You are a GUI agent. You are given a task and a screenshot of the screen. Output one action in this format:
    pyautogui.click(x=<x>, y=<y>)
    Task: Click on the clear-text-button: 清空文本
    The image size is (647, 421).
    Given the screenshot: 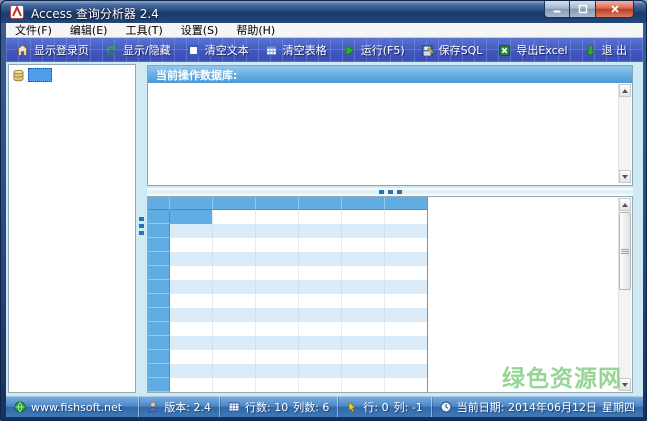 What is the action you would take?
    pyautogui.click(x=218, y=50)
    